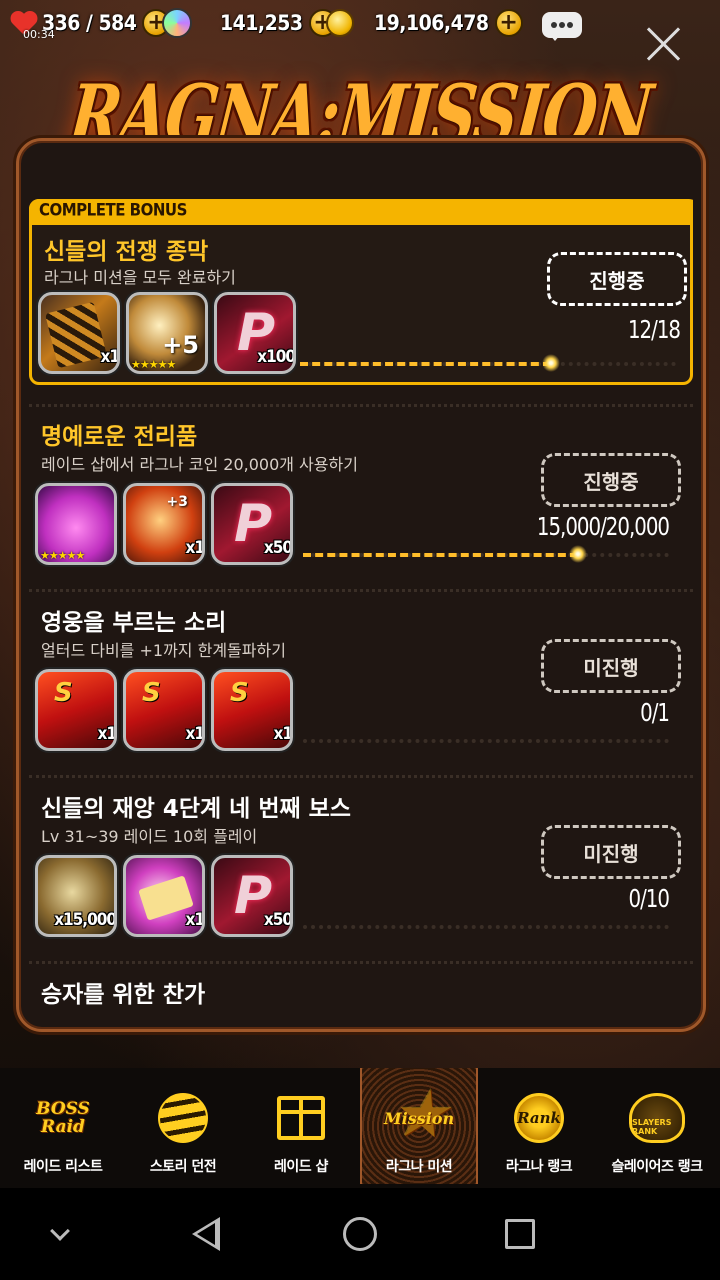 The image size is (720, 1280). Describe the element at coordinates (149, 836) in the screenshot. I see `mission-desc: Lv 31~39 레이드 10회 플레이` at that location.